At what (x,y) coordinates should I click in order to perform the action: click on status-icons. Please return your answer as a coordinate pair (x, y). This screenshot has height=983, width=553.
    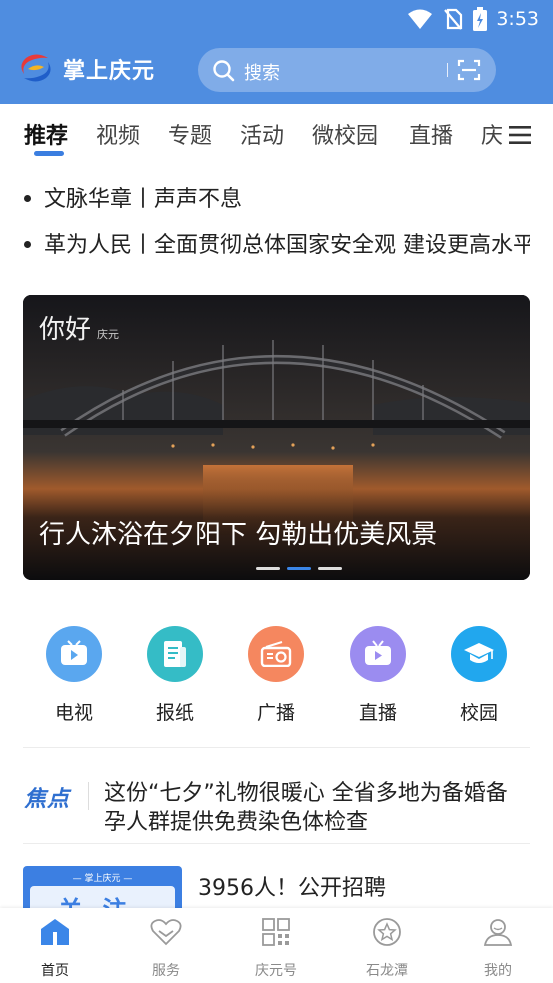
    Looking at the image, I should click on (447, 19).